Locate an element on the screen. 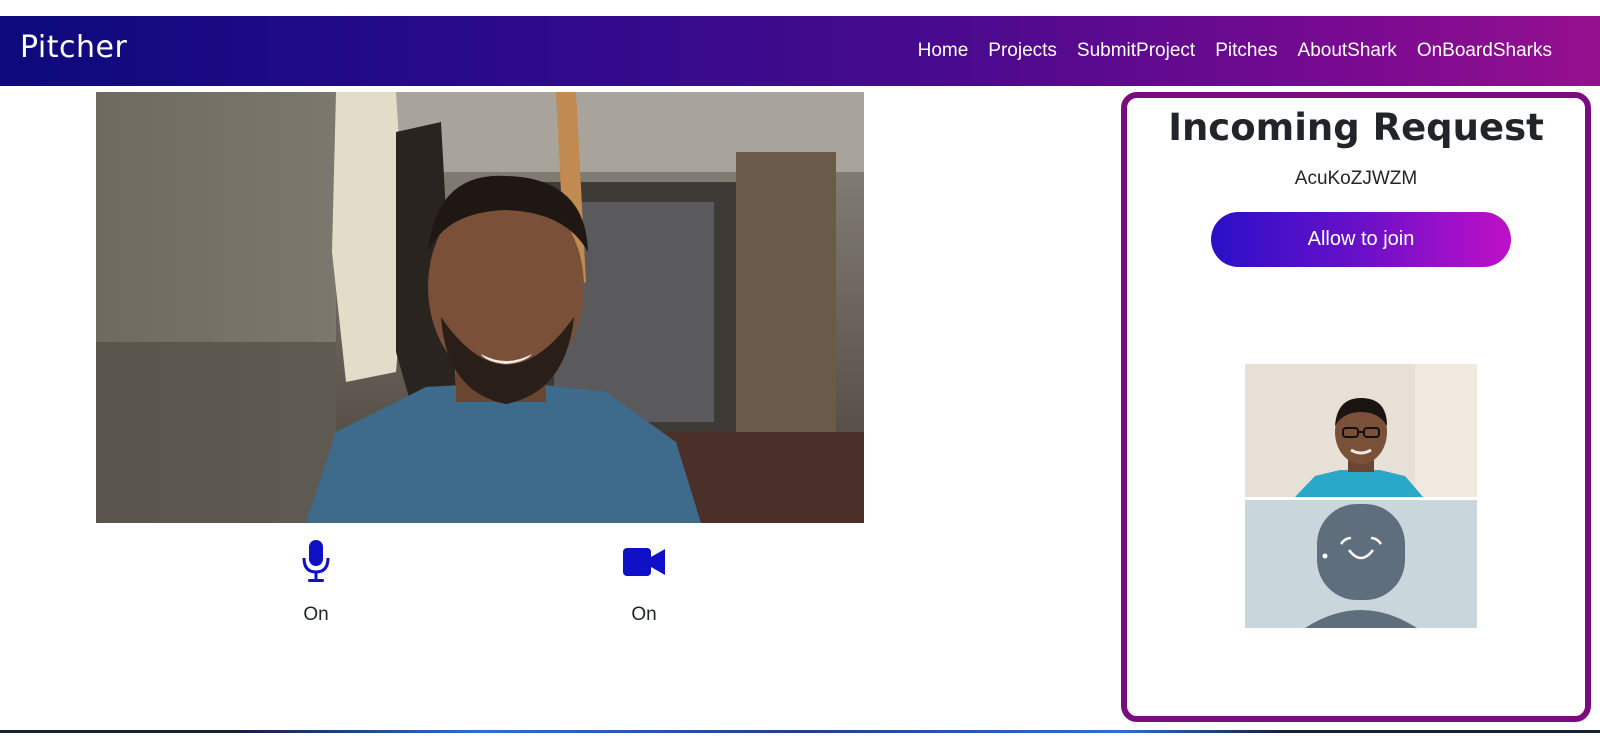  media-controls: On On is located at coordinates (500, 590).